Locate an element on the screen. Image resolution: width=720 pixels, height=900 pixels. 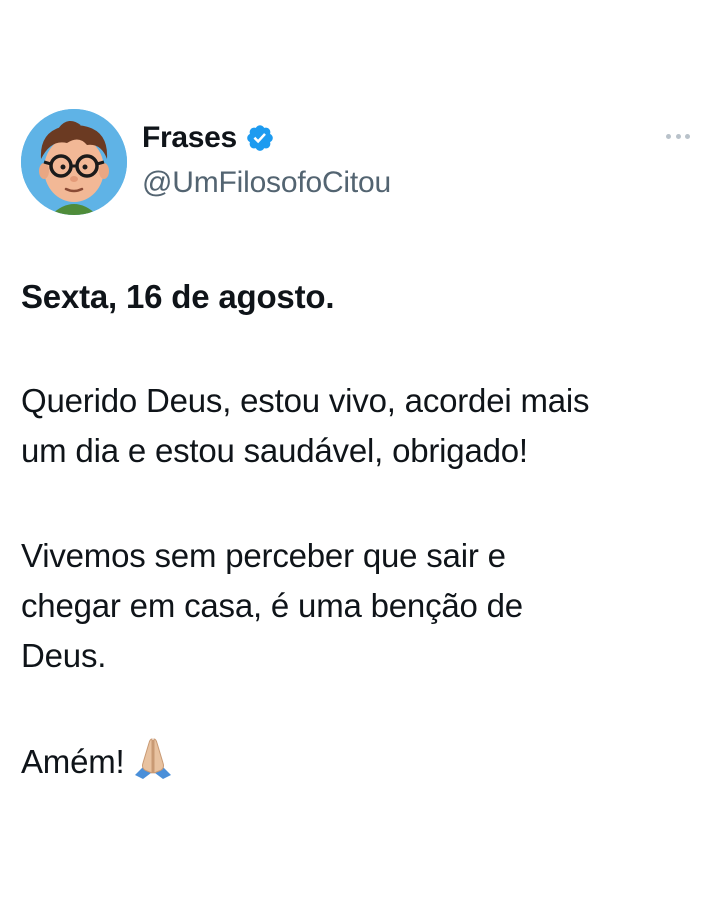
author-name-row: Frases is located at coordinates (208, 138).